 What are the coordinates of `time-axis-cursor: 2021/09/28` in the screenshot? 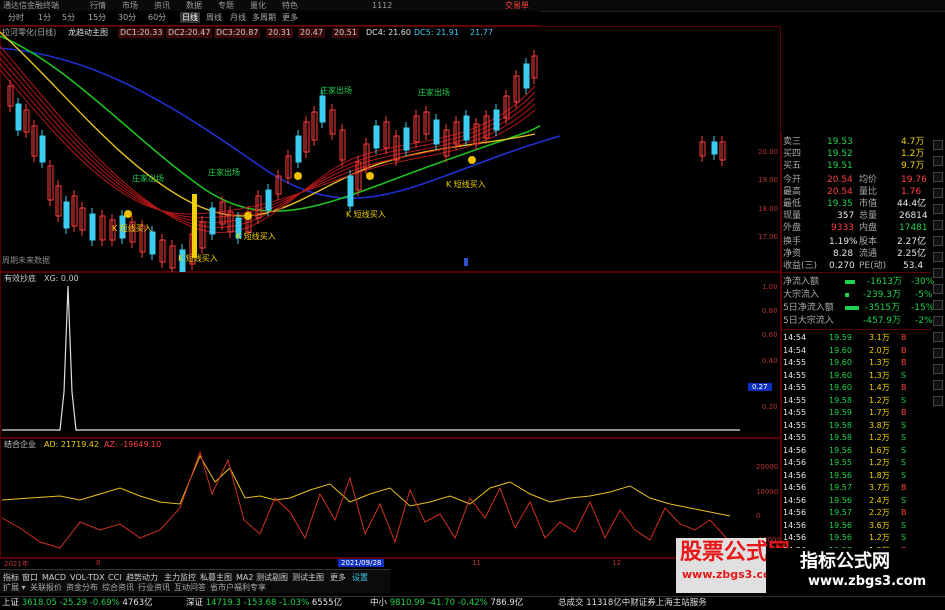 It's located at (361, 563).